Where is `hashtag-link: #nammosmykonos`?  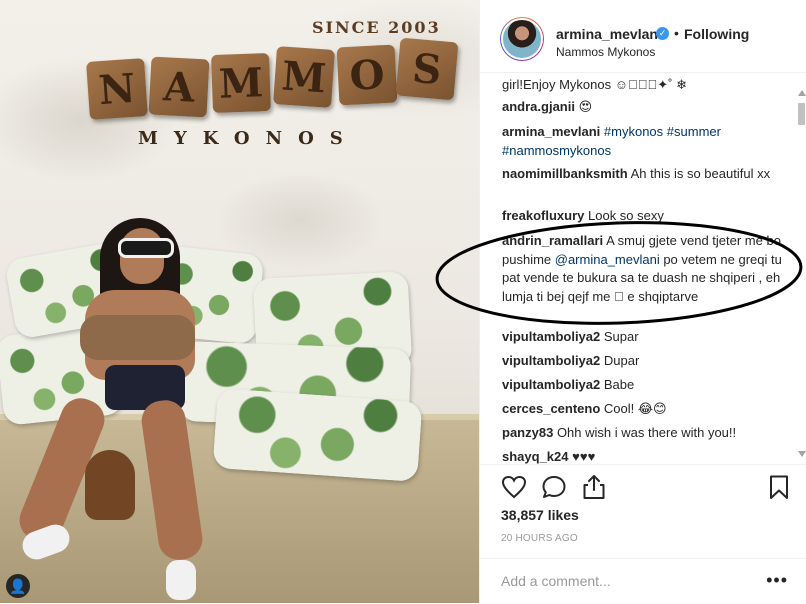 hashtag-link: #nammosmykonos is located at coordinates (556, 150).